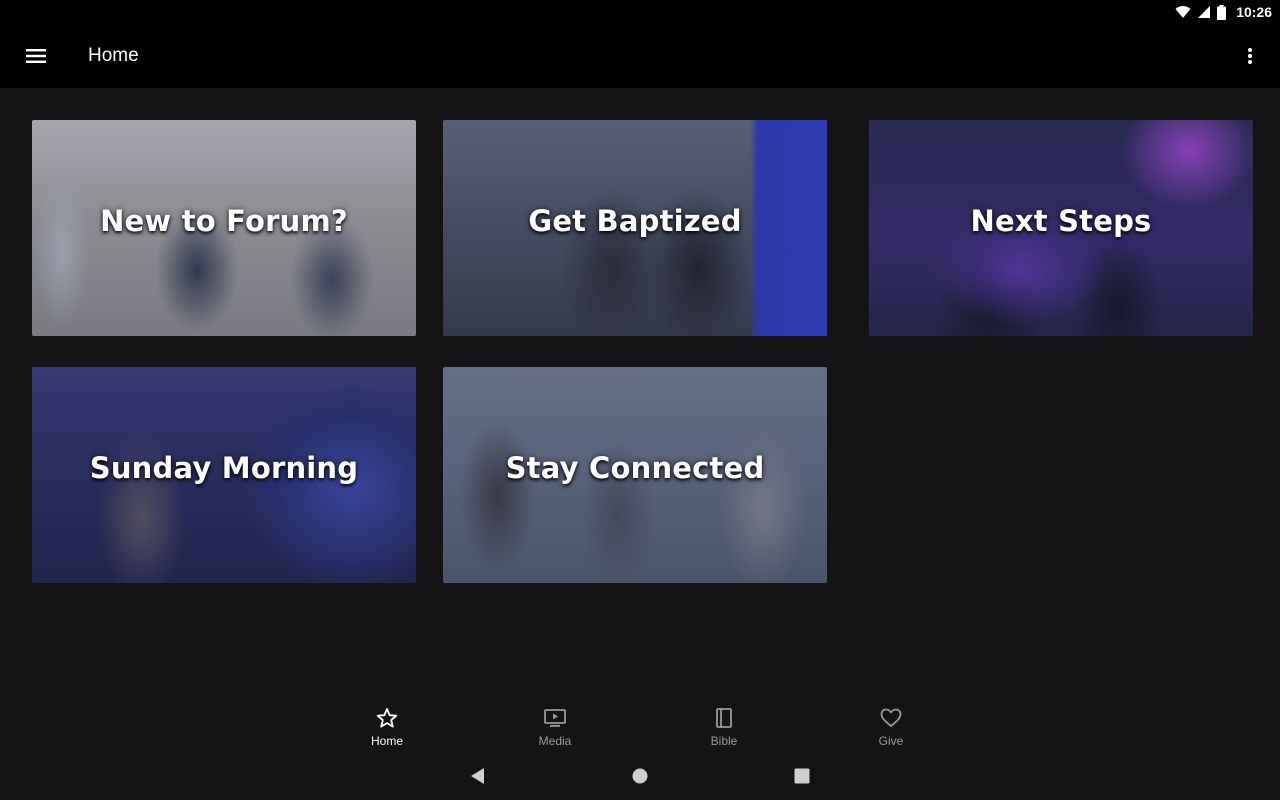  Describe the element at coordinates (891, 717) in the screenshot. I see `heart-icon` at that location.